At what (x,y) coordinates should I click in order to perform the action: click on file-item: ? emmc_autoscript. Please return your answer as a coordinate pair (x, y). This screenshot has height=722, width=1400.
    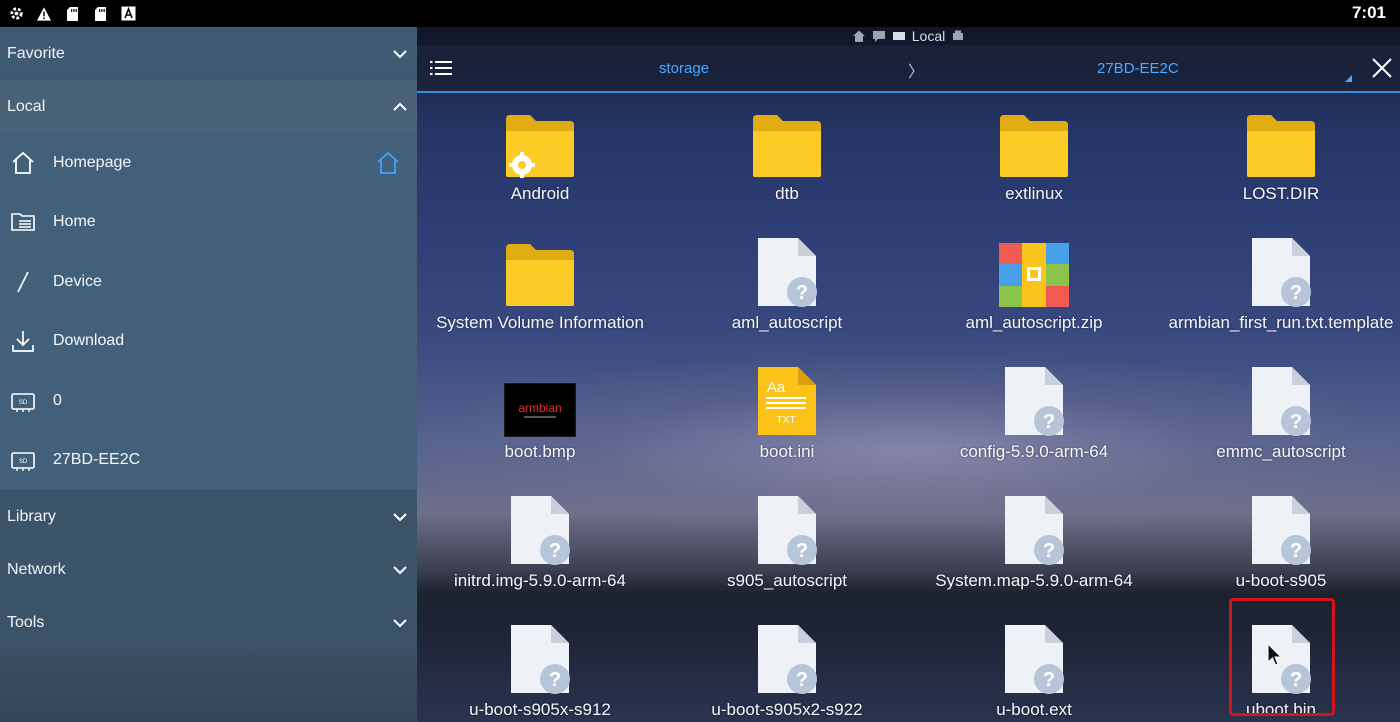
    Looking at the image, I should click on (1280, 421).